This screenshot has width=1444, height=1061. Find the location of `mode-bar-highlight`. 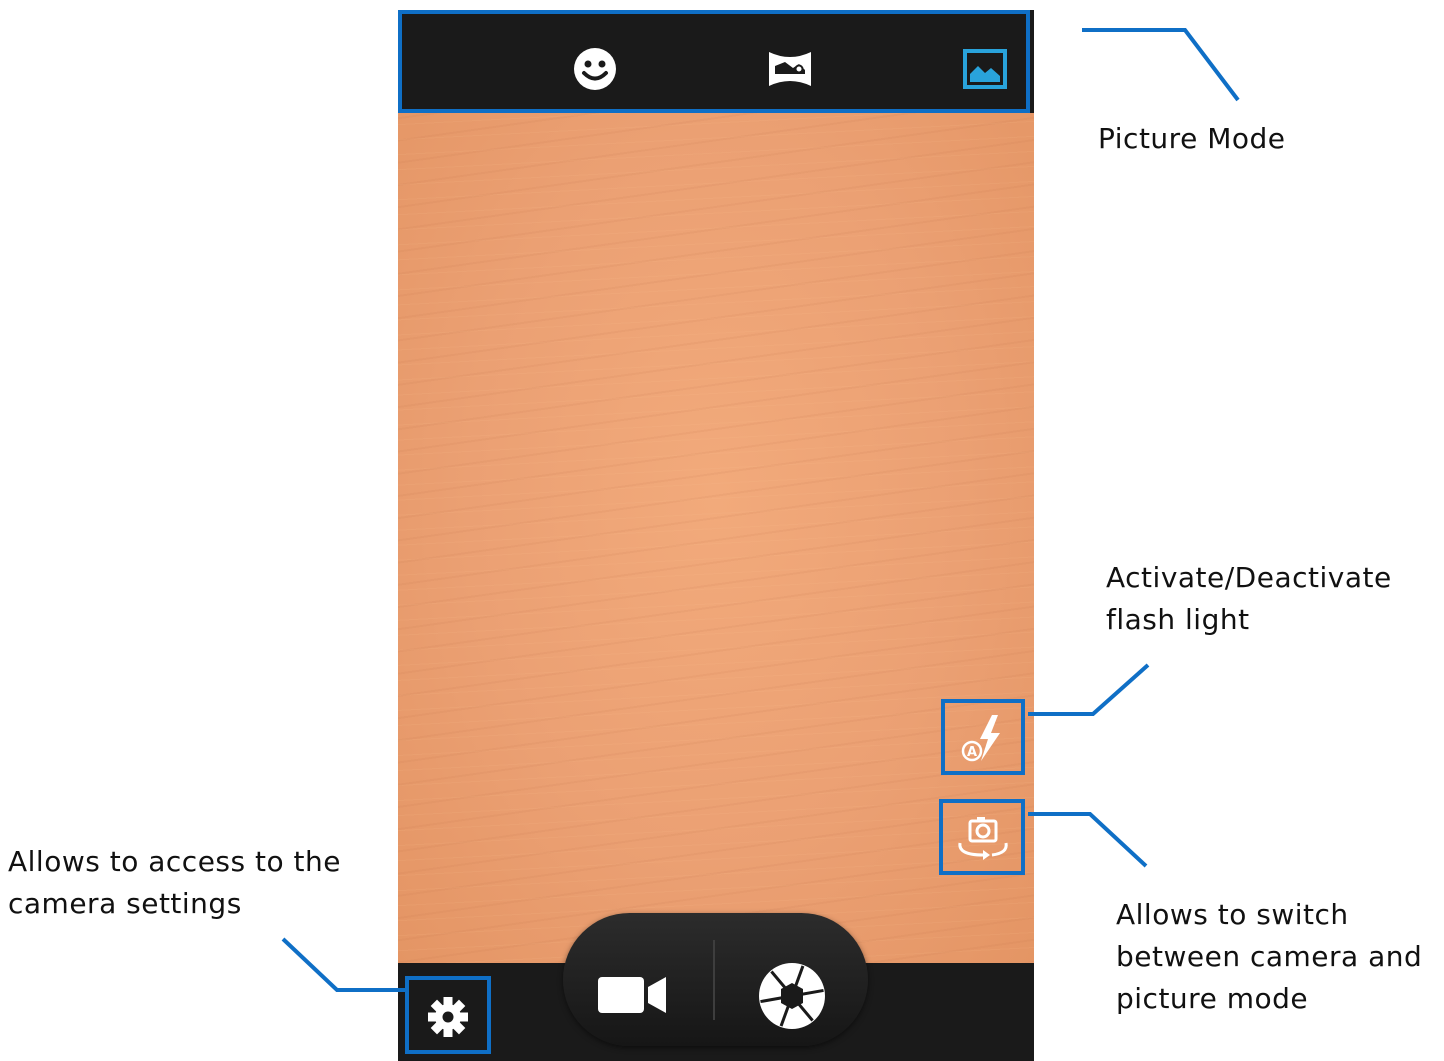

mode-bar-highlight is located at coordinates (714, 61).